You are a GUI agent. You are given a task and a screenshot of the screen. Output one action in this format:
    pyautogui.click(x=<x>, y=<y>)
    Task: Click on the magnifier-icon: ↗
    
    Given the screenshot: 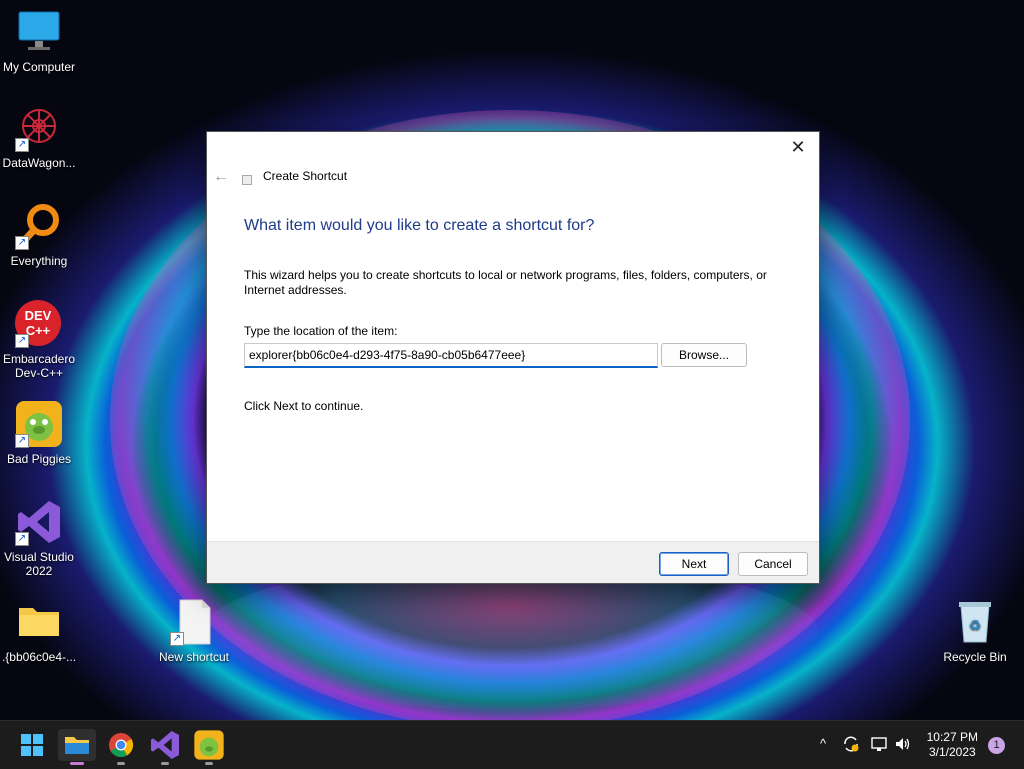 What is the action you would take?
    pyautogui.click(x=39, y=226)
    